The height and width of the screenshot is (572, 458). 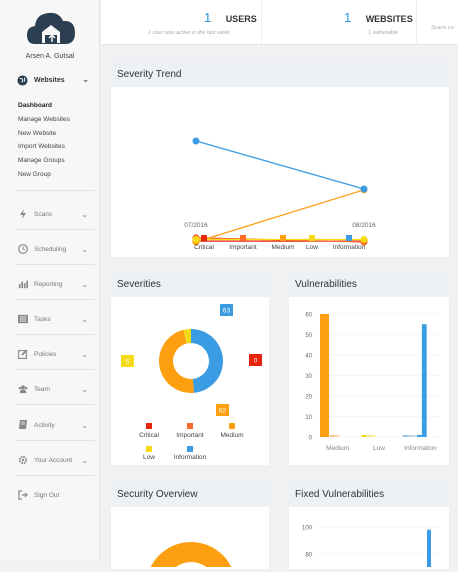 What do you see at coordinates (373, 382) in the screenshot?
I see `vulnerabilities-chart: 0 10 20 30 40 50 60 Medium Low Information` at bounding box center [373, 382].